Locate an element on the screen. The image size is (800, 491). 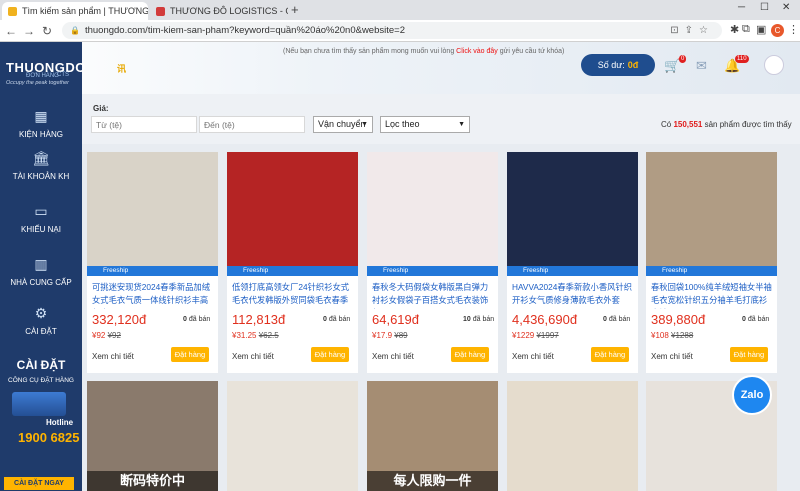
cart-icon: 🛒 is located at coordinates (672, 66).